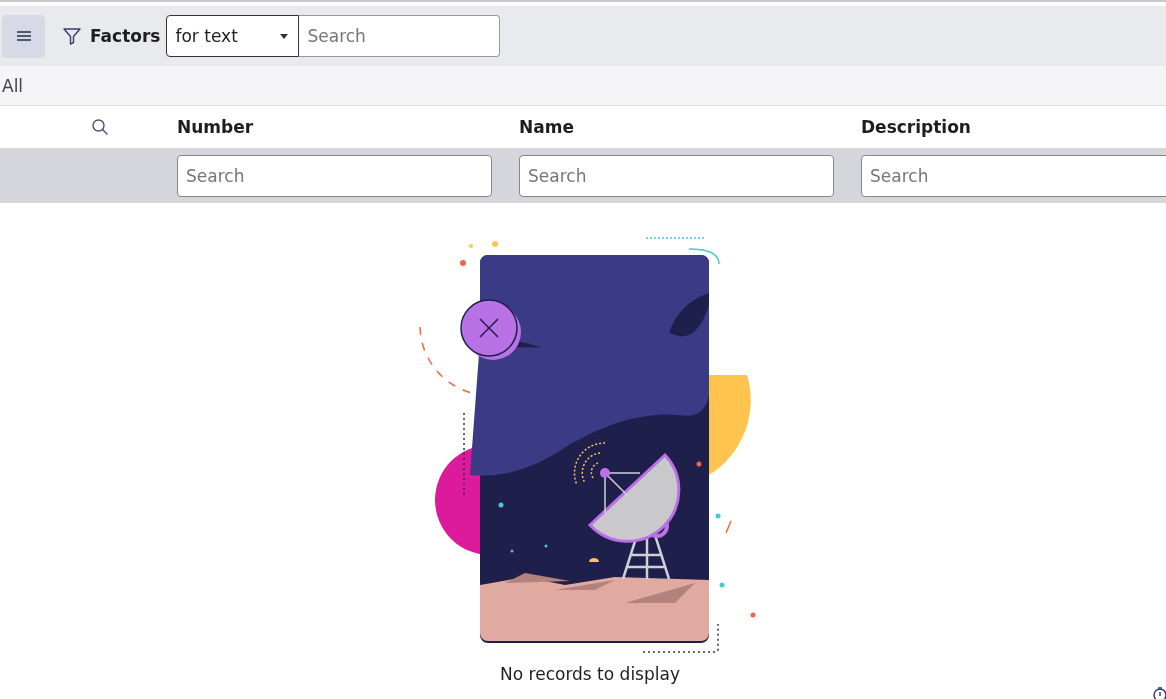 The image size is (1166, 699). I want to click on filter-icon, so click(72, 36).